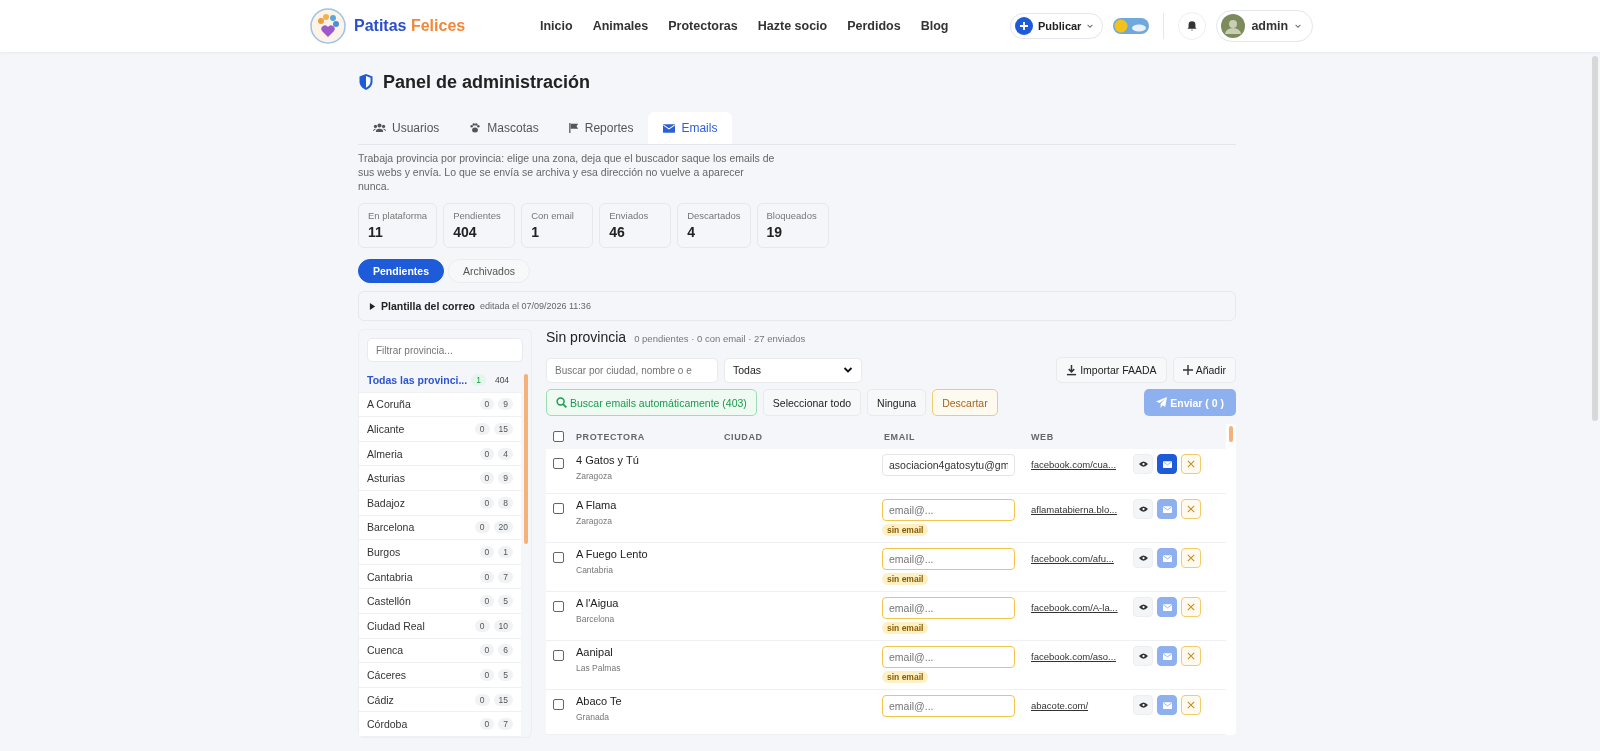 Image resolution: width=1600 pixels, height=751 pixels. Describe the element at coordinates (440, 626) in the screenshot. I see `province-item: Ciudad Real 0 10` at that location.